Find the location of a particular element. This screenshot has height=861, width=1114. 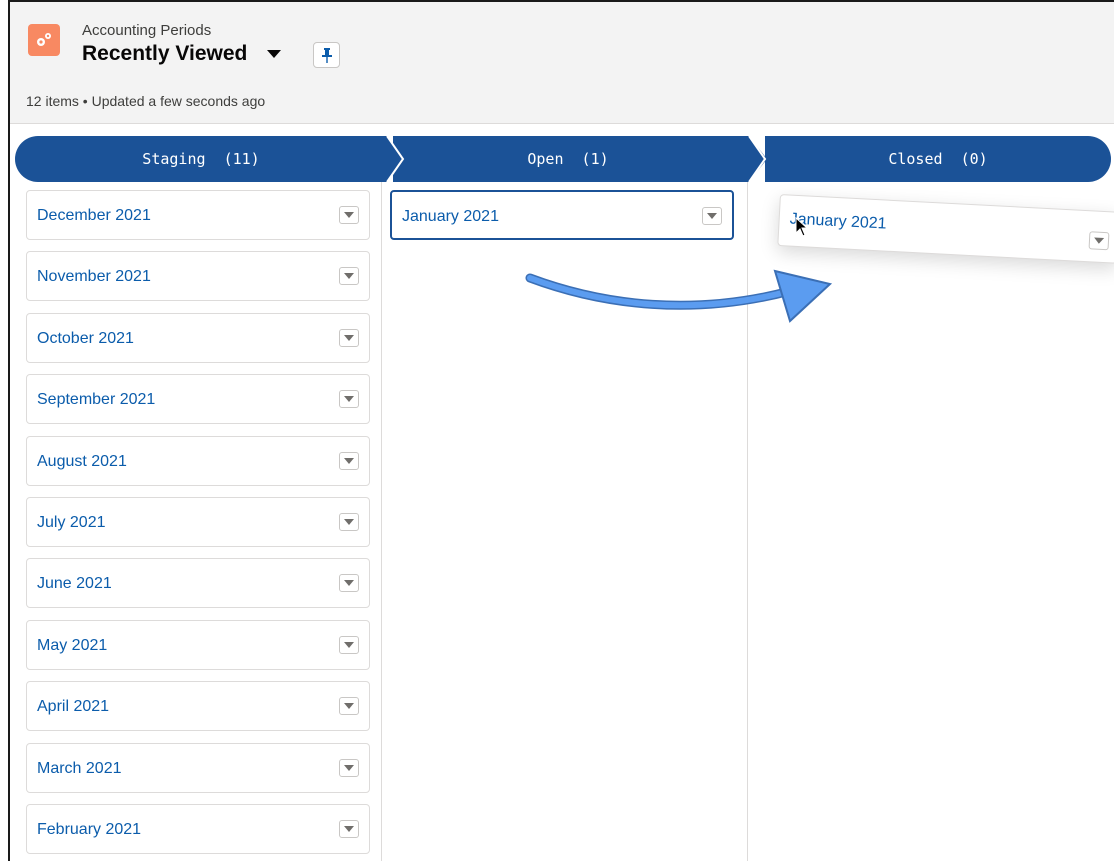

kanban-card: December 2021 is located at coordinates (198, 215).